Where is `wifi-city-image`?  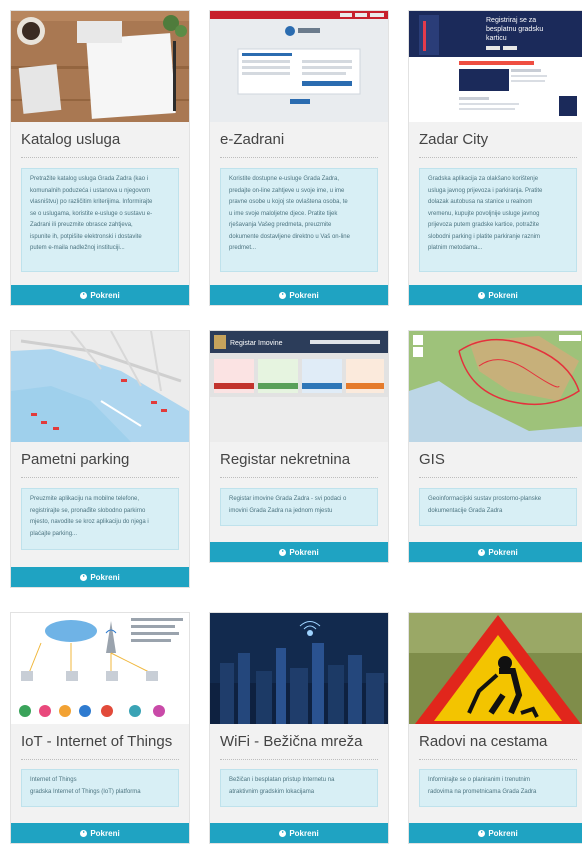
wifi-city-image is located at coordinates (299, 668).